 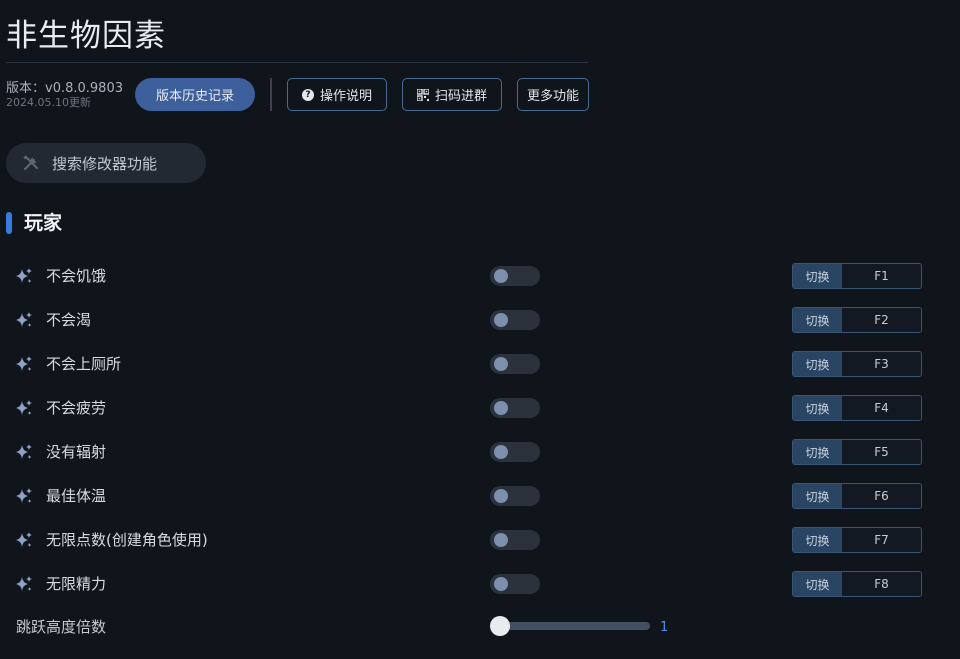 I want to click on hotkey-control: 切换 F8, so click(x=857, y=584).